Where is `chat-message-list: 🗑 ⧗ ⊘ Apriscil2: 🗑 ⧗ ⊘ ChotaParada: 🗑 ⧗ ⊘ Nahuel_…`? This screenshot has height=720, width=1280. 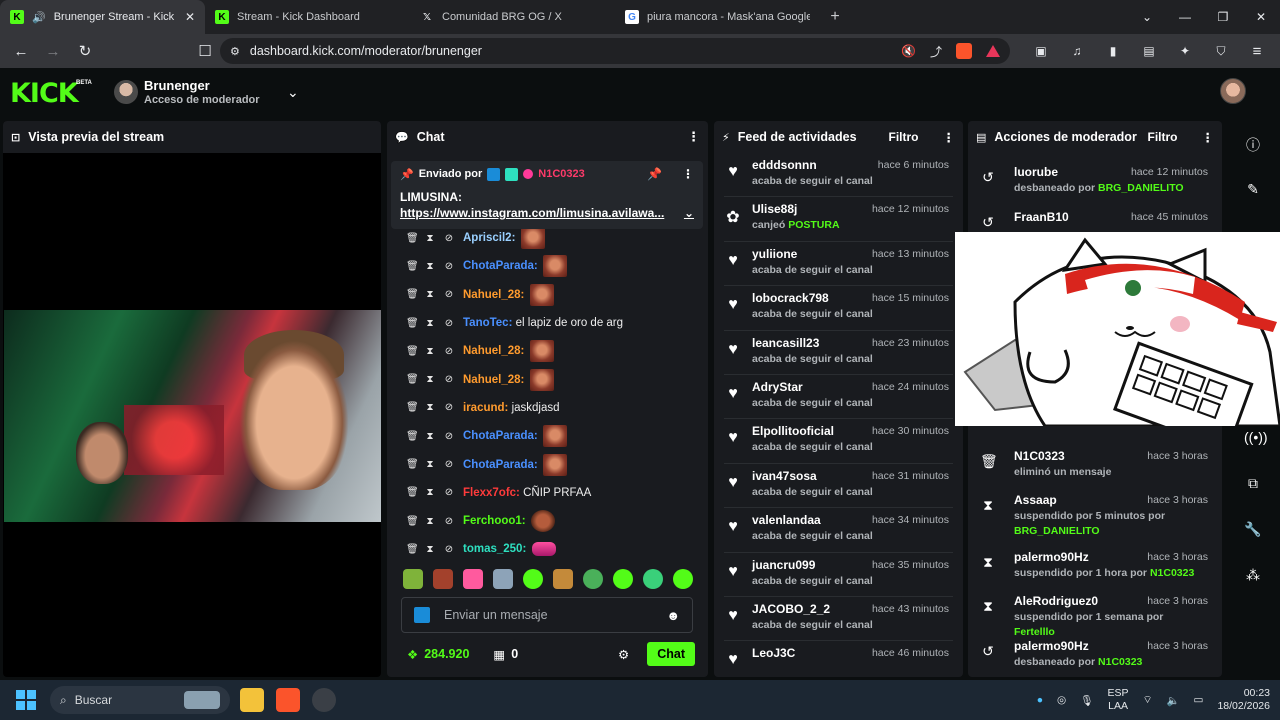
chat-message-list: 🗑 ⧗ ⊘ Apriscil2: 🗑 ⧗ ⊘ ChotaParada: 🗑 ⧗ ⊘ Nahuel_… is located at coordinates (547, 394).